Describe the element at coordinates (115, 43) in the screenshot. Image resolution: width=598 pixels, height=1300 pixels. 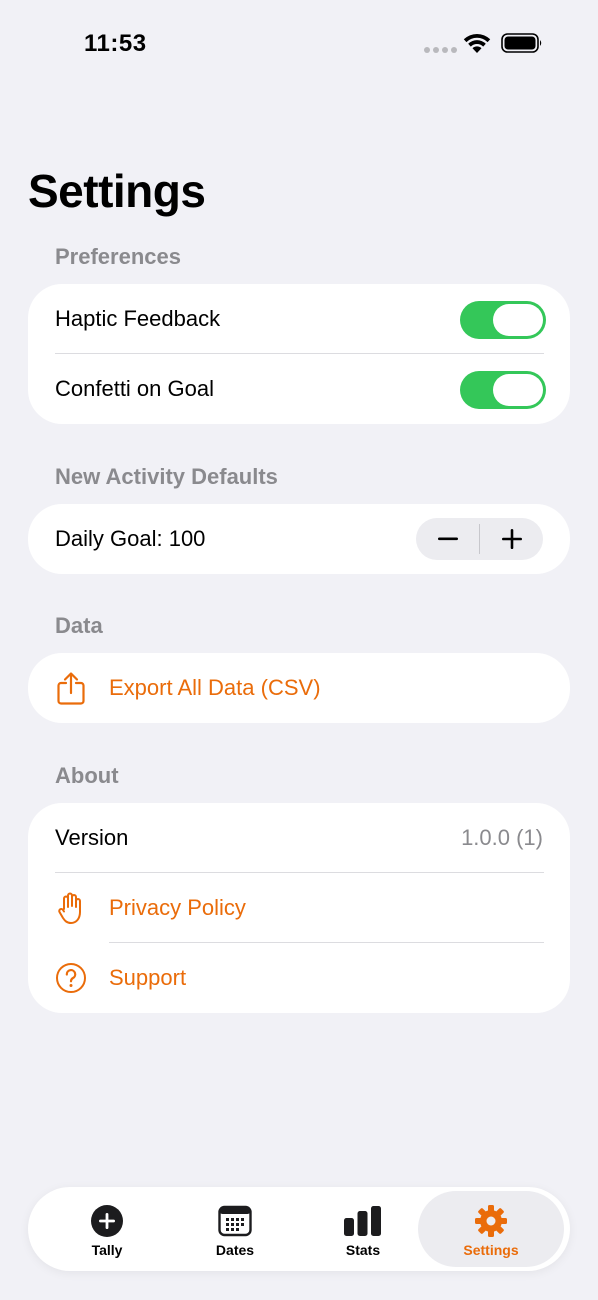
I see `status-time: 11:53` at that location.